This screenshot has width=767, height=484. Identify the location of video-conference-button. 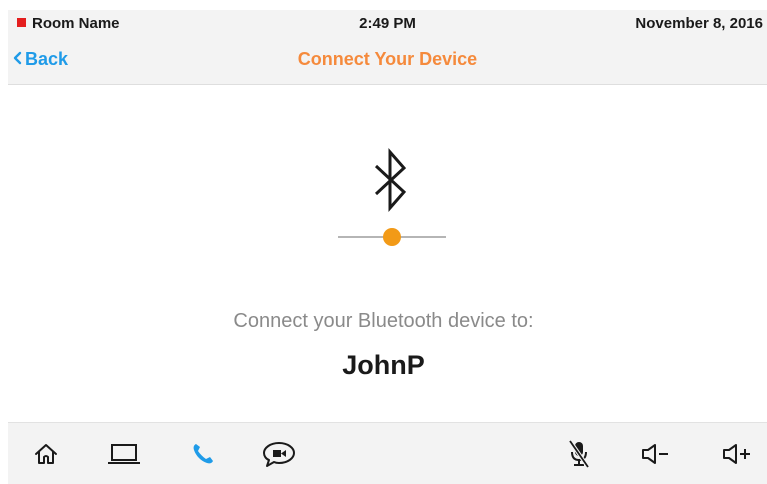
(279, 454).